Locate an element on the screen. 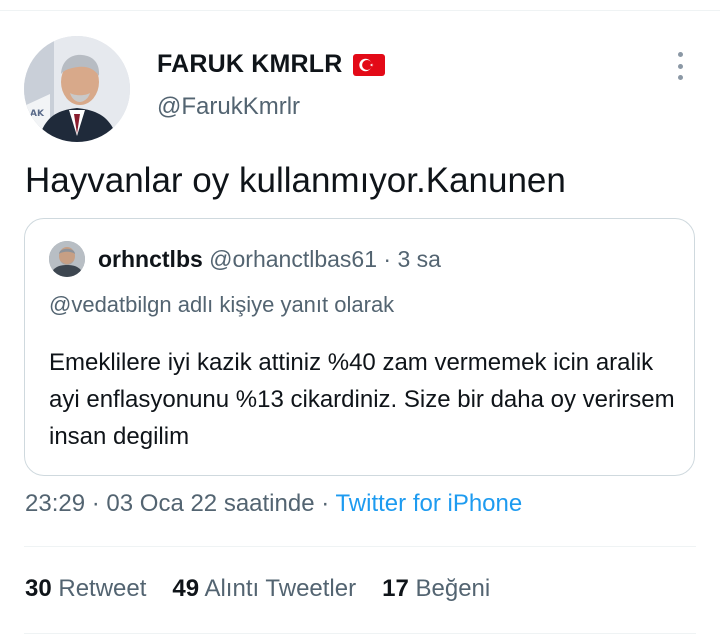  author-avatar: AK is located at coordinates (77, 89).